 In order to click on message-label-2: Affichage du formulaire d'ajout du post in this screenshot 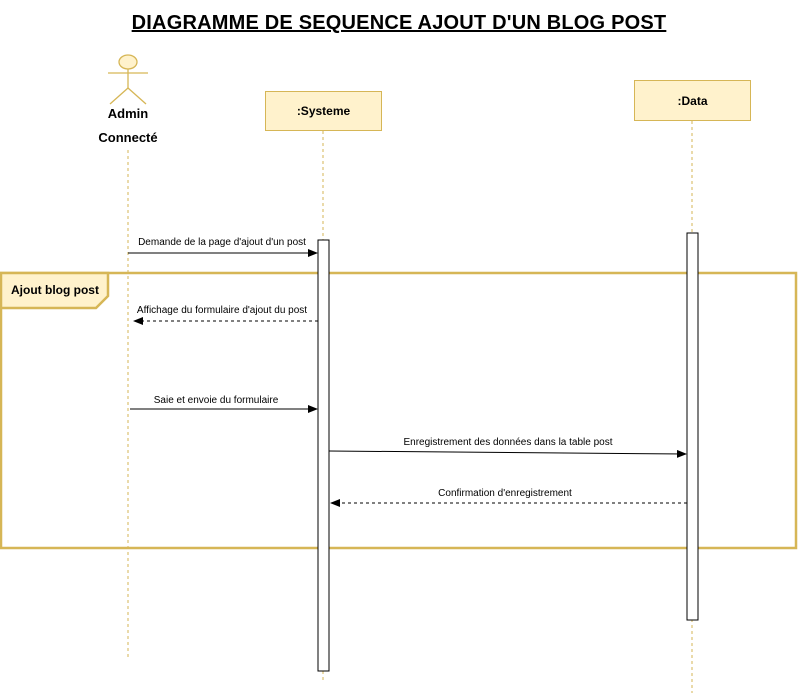, I will do `click(222, 310)`.